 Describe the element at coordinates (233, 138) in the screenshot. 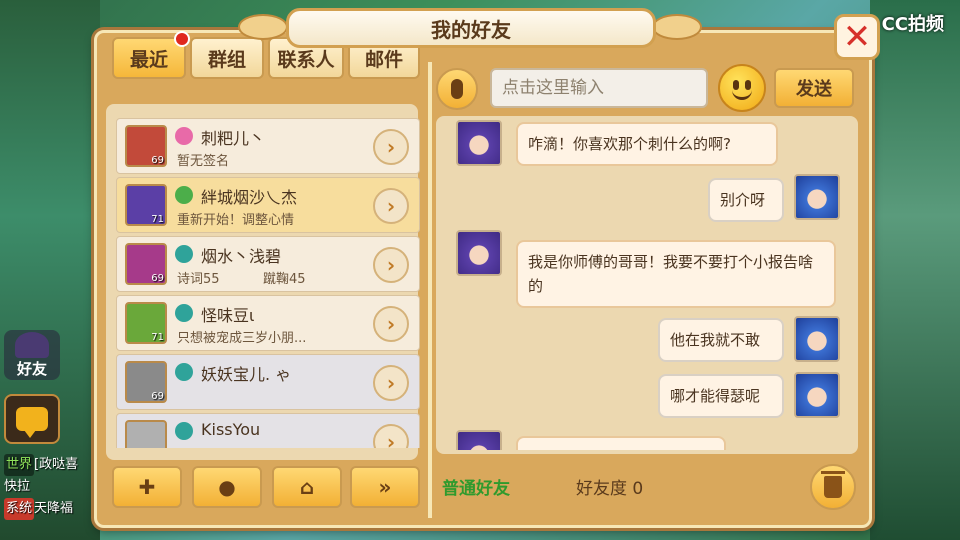

I see `friend-name: 刺粑儿丶` at that location.